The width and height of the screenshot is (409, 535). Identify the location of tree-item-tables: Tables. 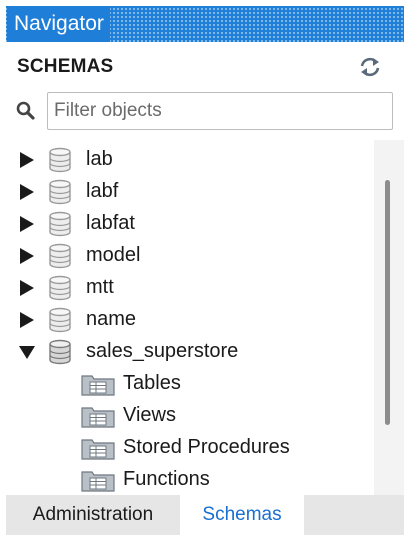
(187, 383).